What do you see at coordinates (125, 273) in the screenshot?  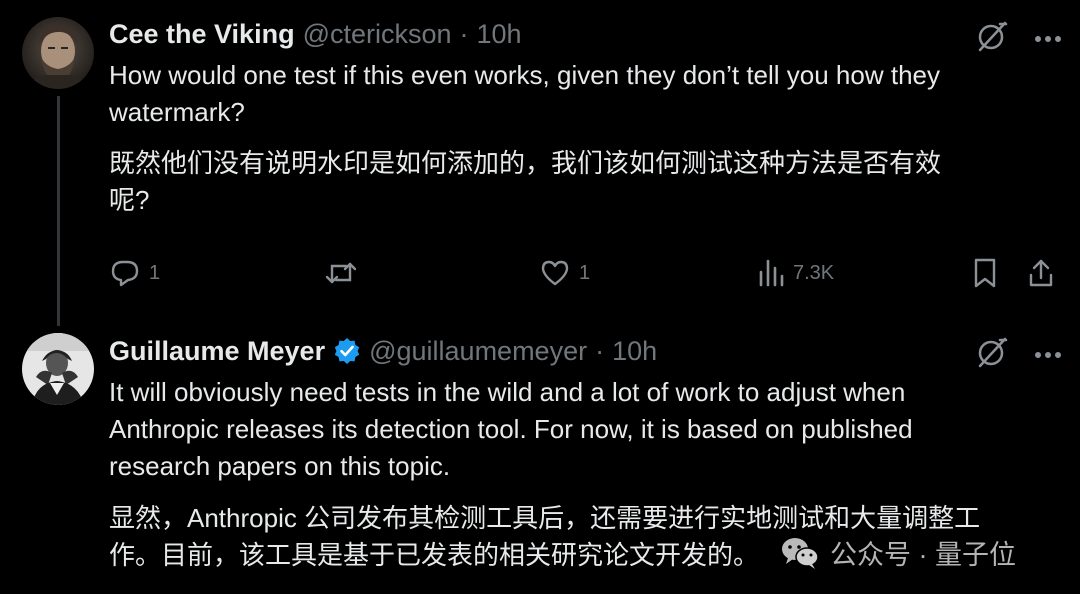 I see `reply-icon` at bounding box center [125, 273].